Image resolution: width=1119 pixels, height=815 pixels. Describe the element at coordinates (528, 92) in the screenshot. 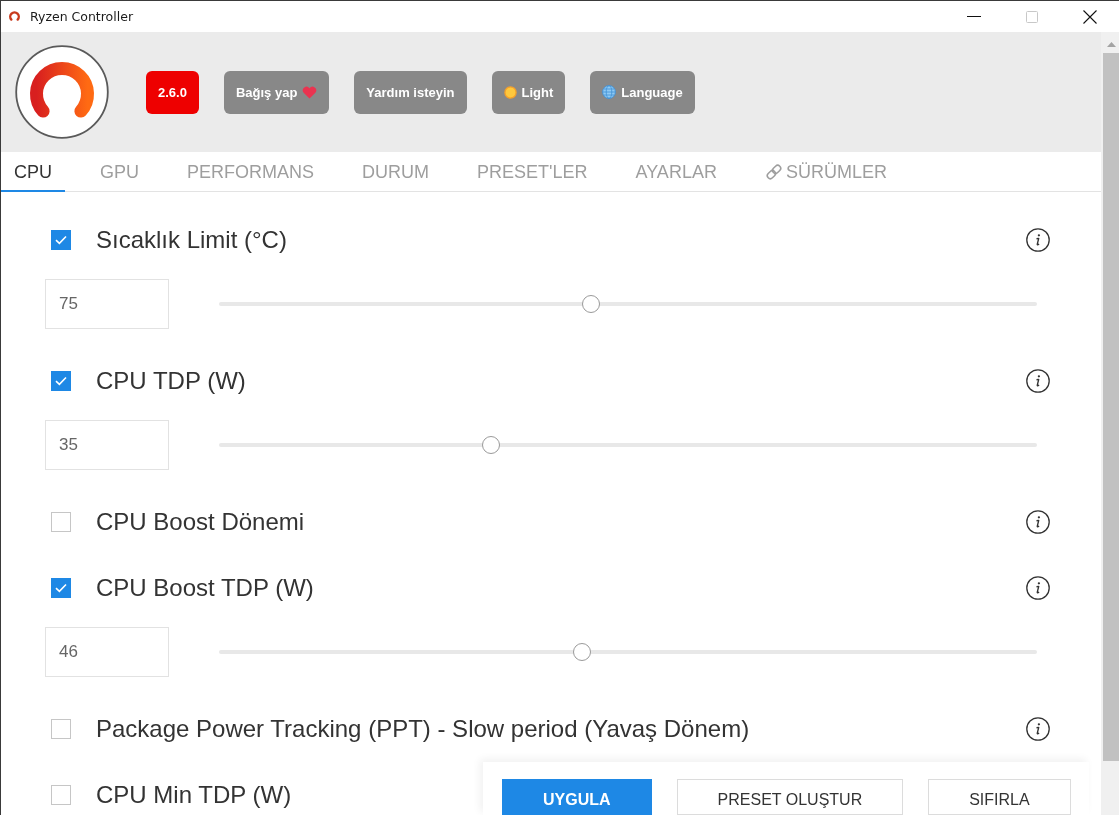

I see `theme-button: Light` at that location.